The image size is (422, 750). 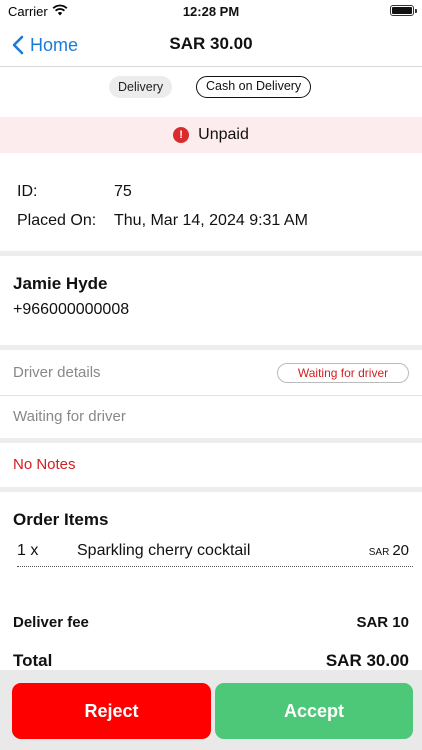 I want to click on customer-phone: +966000000008, so click(x=71, y=310).